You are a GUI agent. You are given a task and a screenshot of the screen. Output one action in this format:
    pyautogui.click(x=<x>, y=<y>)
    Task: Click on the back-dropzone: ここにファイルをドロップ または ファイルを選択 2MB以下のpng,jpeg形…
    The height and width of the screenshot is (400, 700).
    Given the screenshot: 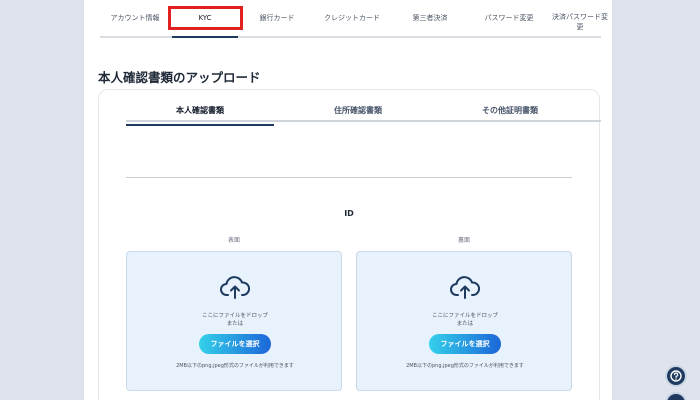 What is the action you would take?
    pyautogui.click(x=464, y=321)
    